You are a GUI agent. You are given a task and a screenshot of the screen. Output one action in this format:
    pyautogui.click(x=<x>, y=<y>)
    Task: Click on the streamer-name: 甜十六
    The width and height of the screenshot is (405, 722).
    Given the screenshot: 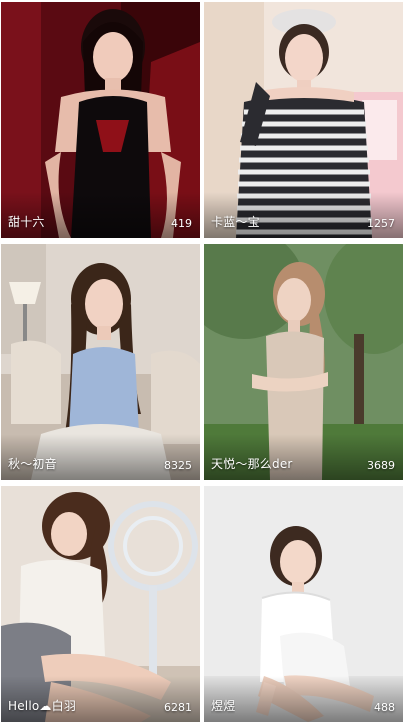 What is the action you would take?
    pyautogui.click(x=26, y=222)
    